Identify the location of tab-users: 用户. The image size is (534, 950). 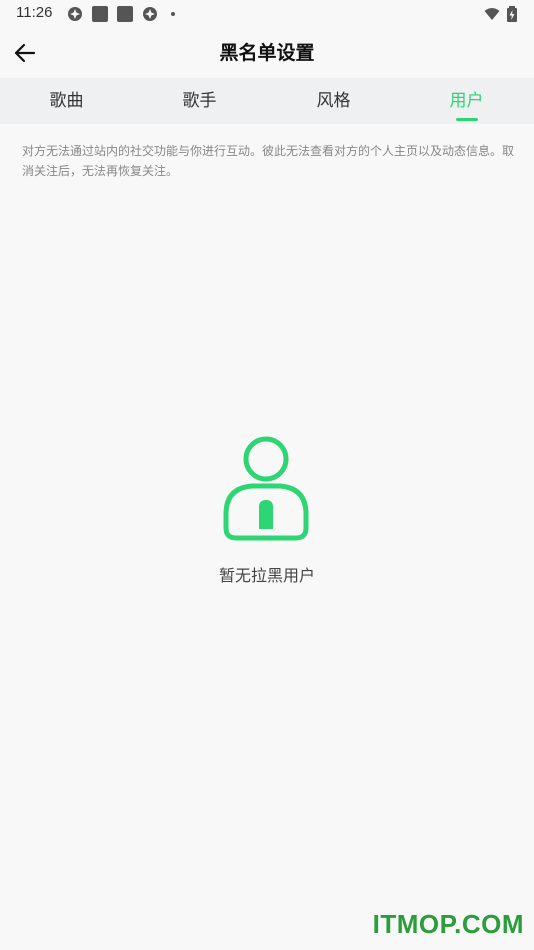
(466, 101).